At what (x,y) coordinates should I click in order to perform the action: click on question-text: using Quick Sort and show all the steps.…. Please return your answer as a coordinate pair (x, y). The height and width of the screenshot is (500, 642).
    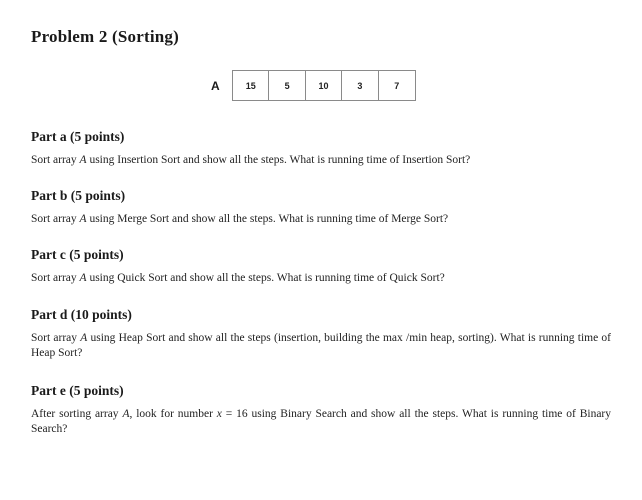
    Looking at the image, I should click on (265, 278).